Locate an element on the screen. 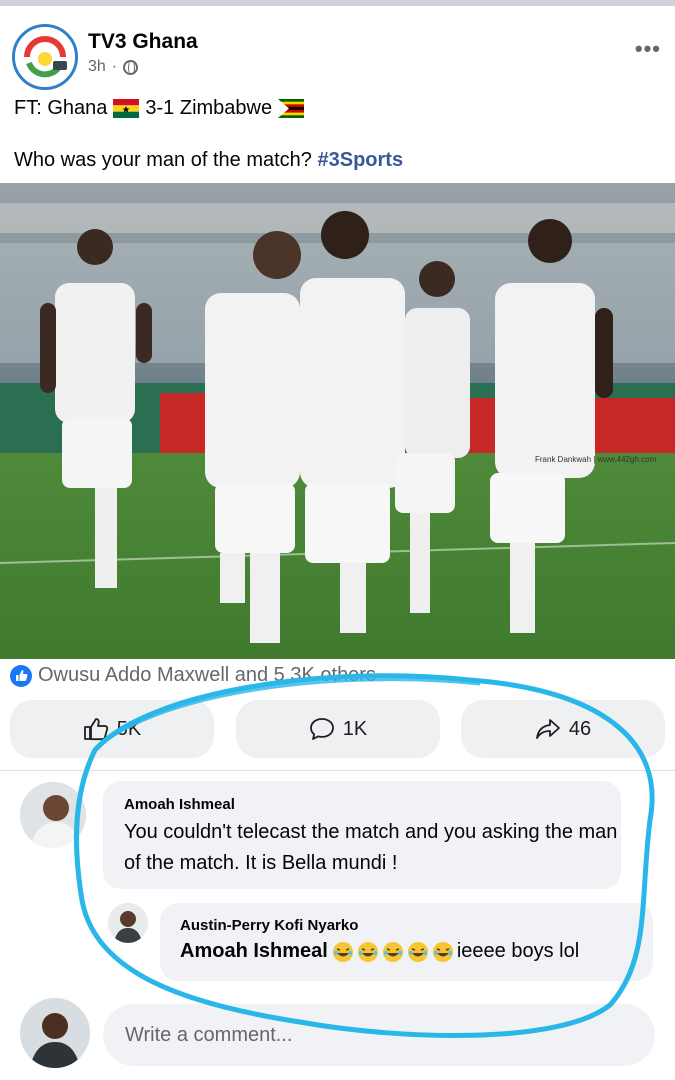 The image size is (675, 1080). like-reaction-icon is located at coordinates (21, 675).